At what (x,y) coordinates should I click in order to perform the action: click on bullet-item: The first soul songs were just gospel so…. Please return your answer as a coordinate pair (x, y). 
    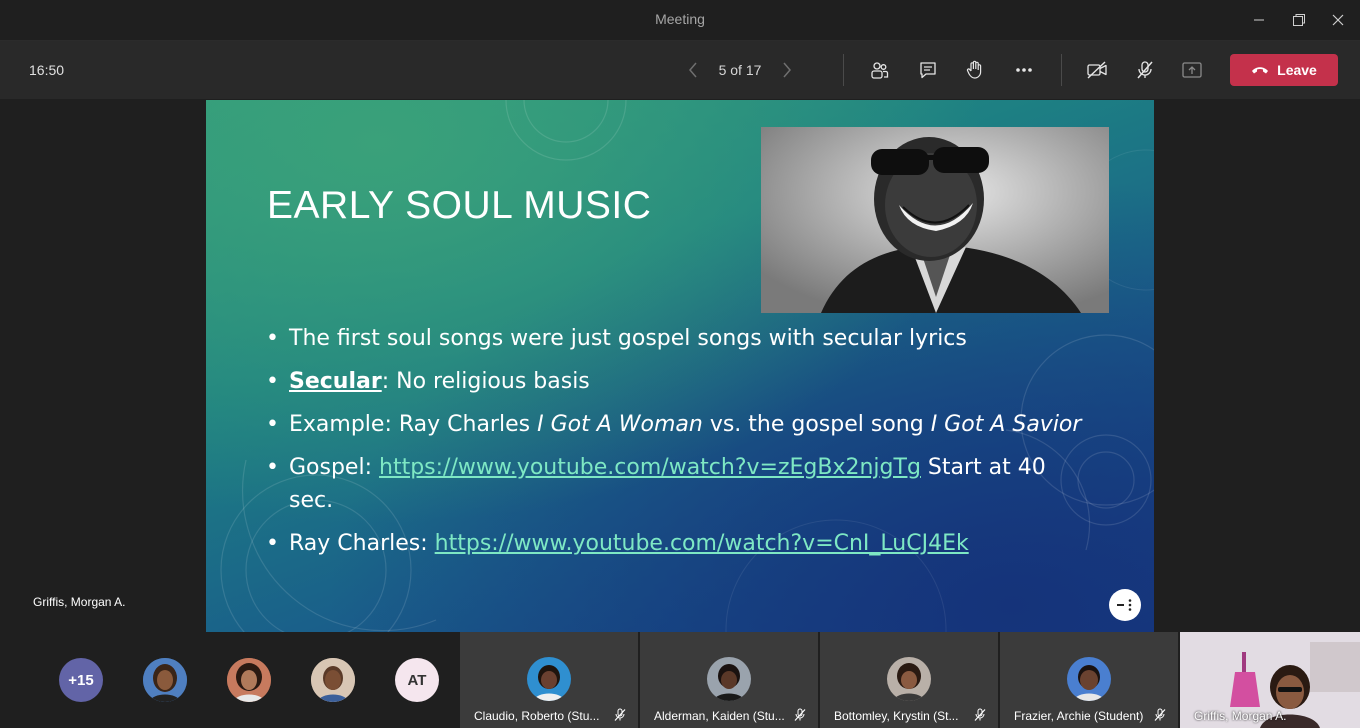
    Looking at the image, I should click on (676, 338).